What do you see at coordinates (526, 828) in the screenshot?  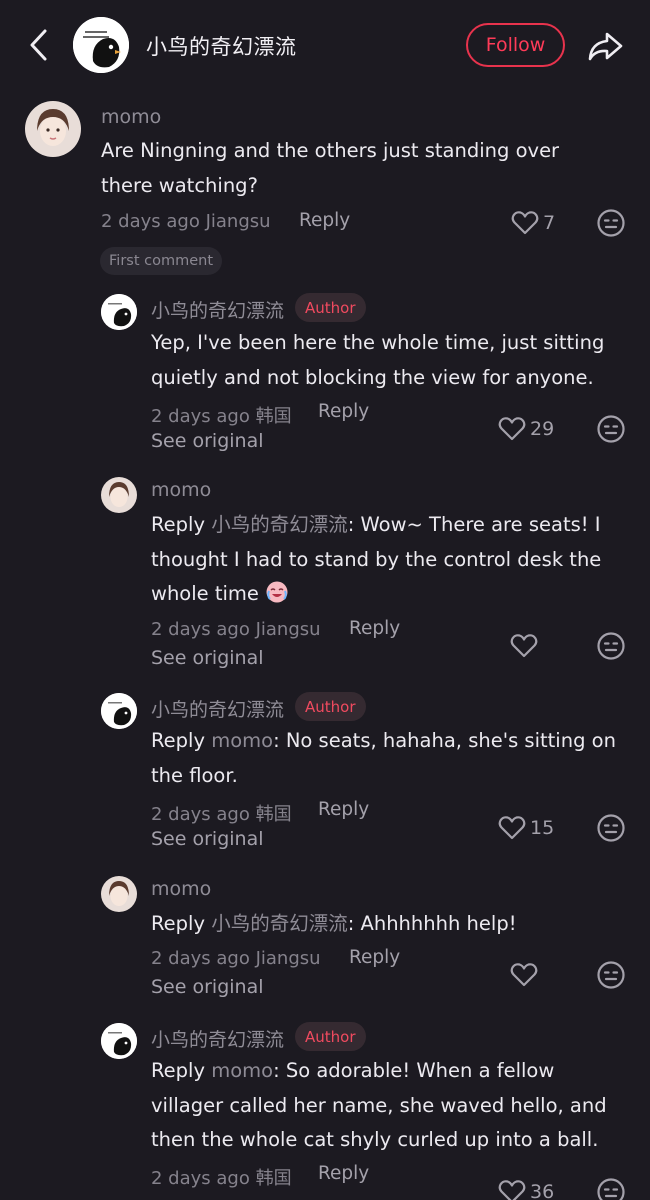 I see `like-button: 15` at bounding box center [526, 828].